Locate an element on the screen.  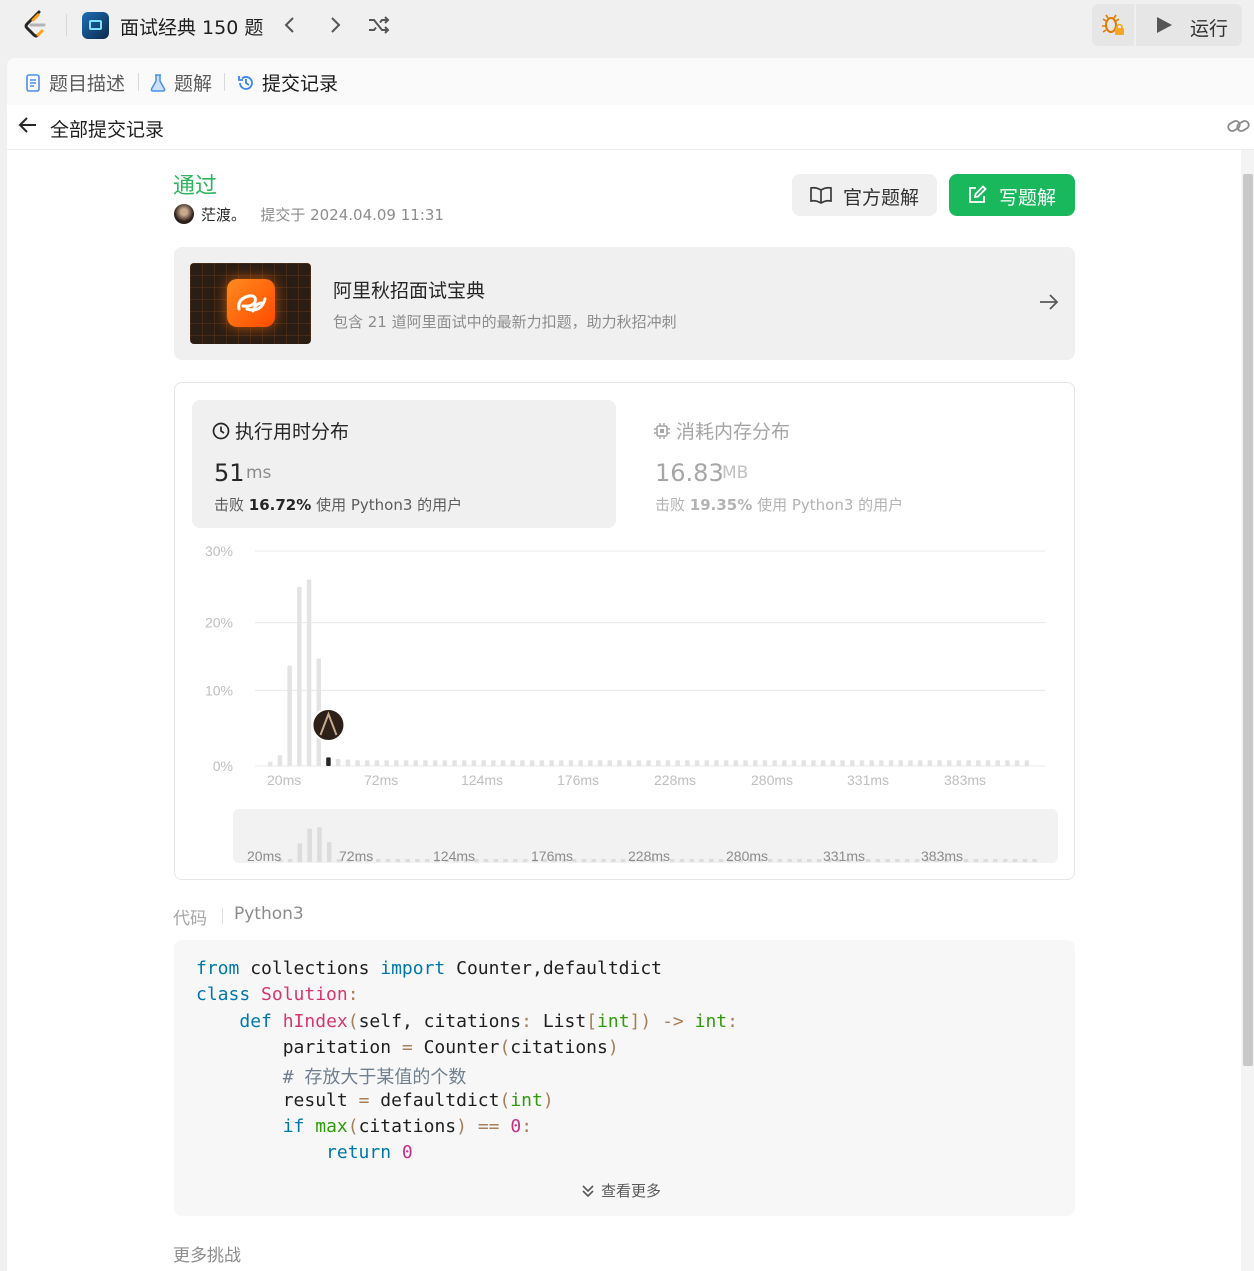
code-line-5: # 存放大于某值的个数 is located at coordinates (331, 1077).